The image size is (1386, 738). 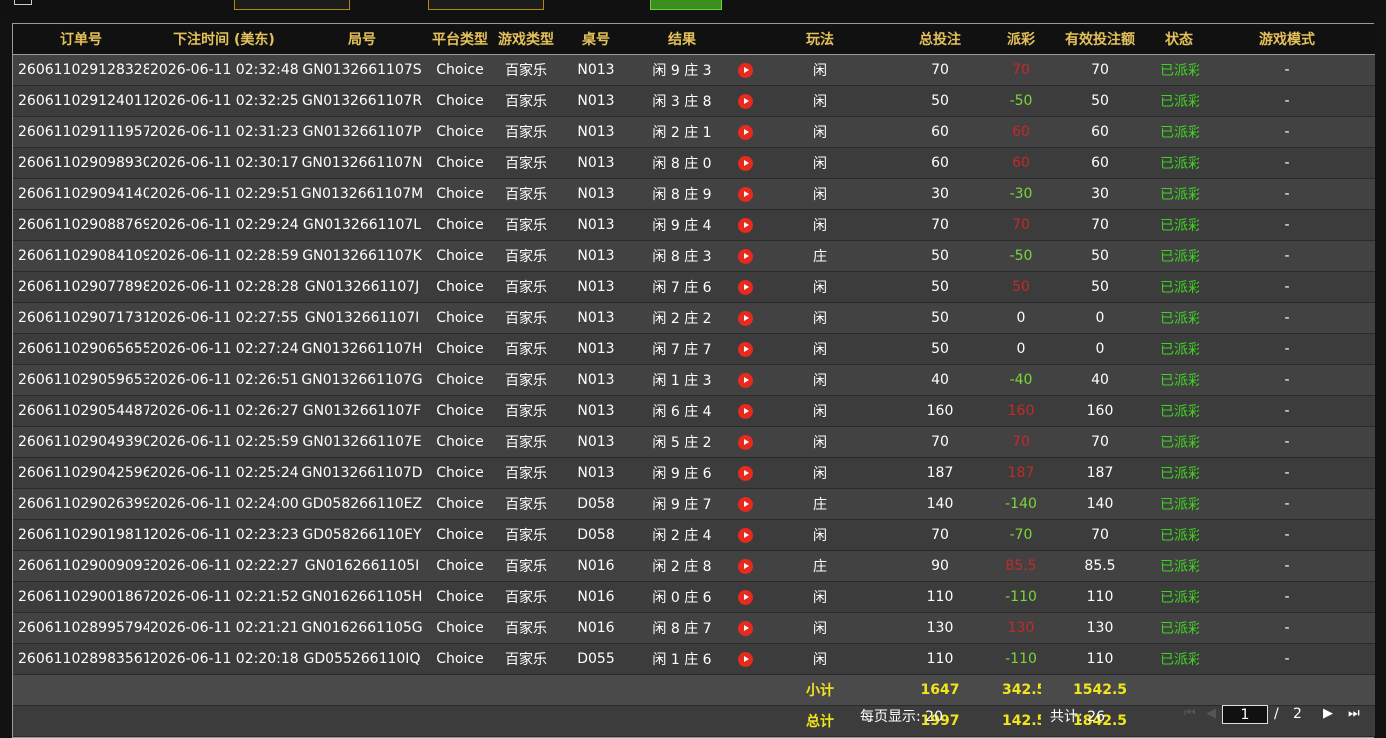 I want to click on cell-result: 闲 8 庄 0, so click(x=682, y=163).